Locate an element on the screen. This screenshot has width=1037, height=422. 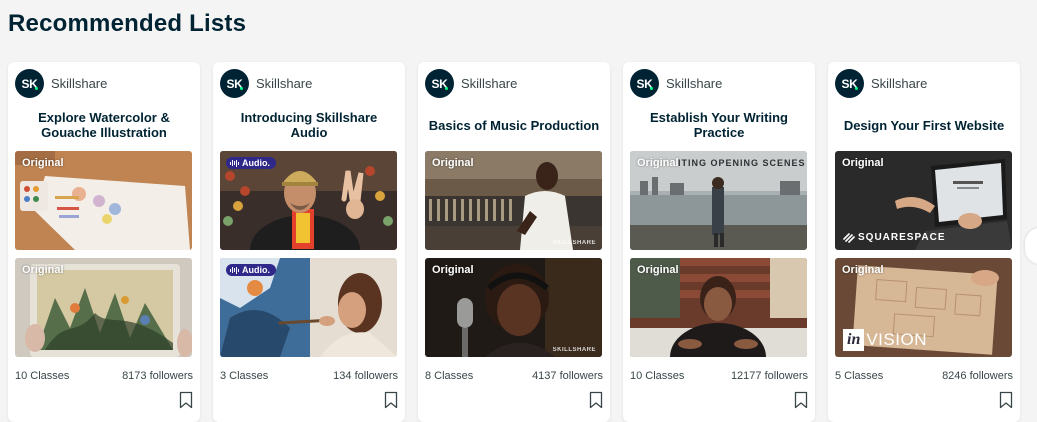
class-count: 8 Classes is located at coordinates (449, 376).